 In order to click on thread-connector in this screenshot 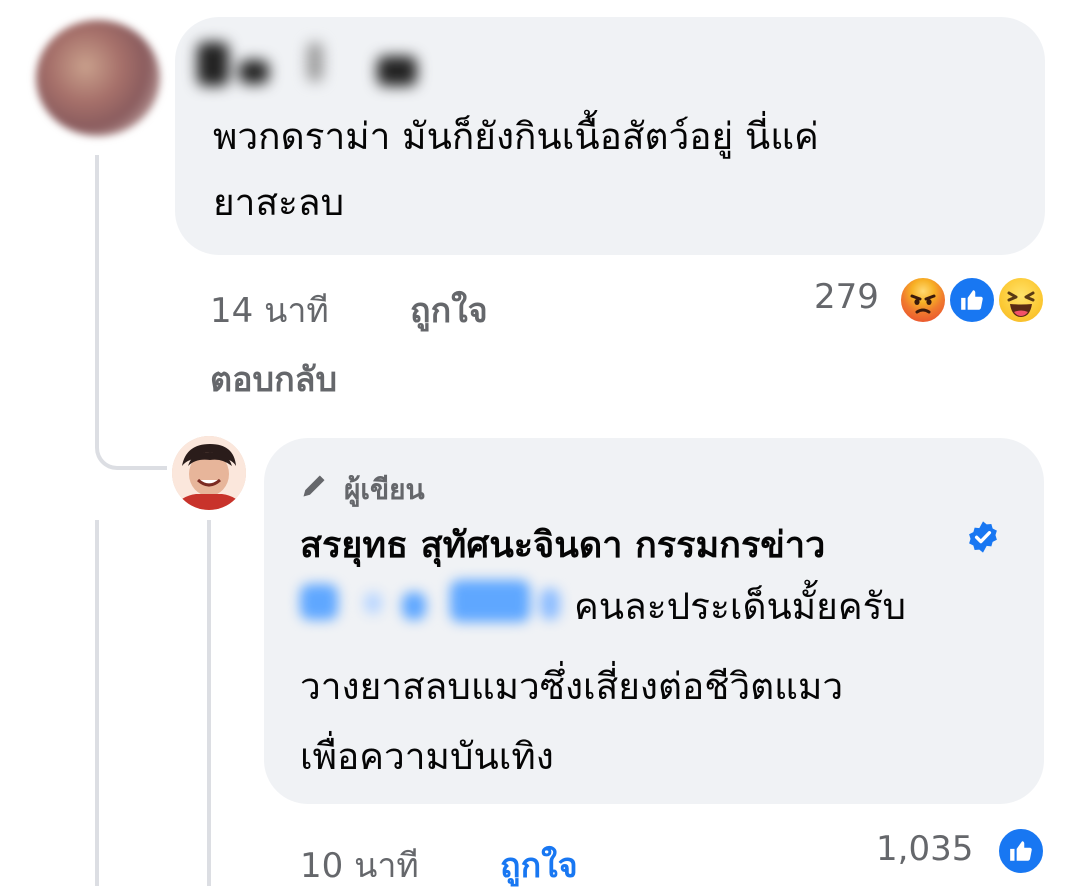, I will do `click(131, 445)`.